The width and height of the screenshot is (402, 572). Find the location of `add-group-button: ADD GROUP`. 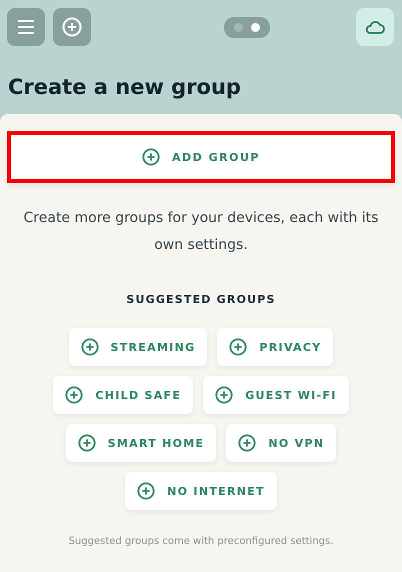

add-group-button: ADD GROUP is located at coordinates (201, 157).